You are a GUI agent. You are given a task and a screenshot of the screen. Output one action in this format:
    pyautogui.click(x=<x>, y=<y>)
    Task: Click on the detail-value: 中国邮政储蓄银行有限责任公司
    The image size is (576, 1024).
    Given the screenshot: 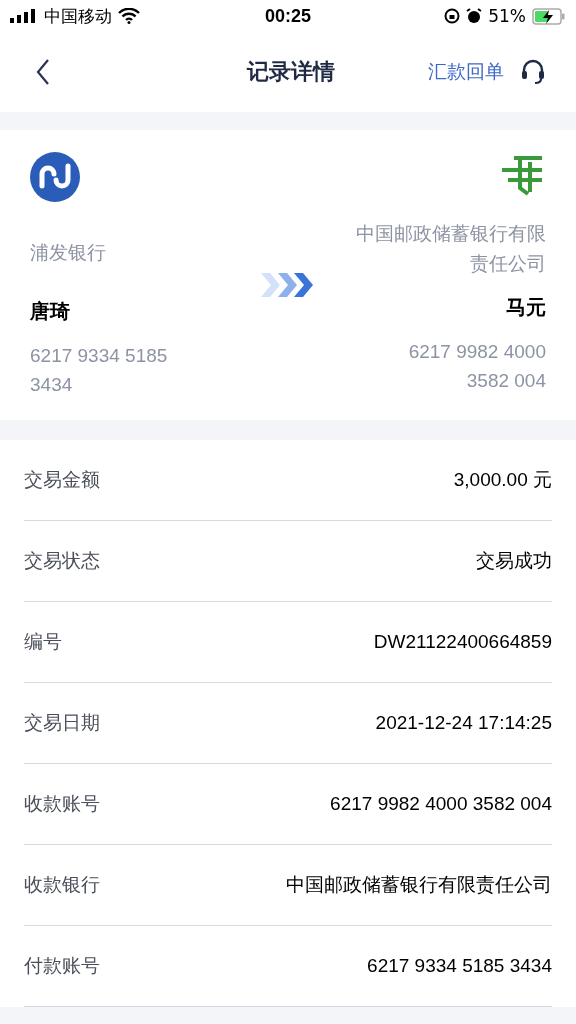 What is the action you would take?
    pyautogui.click(x=419, y=885)
    